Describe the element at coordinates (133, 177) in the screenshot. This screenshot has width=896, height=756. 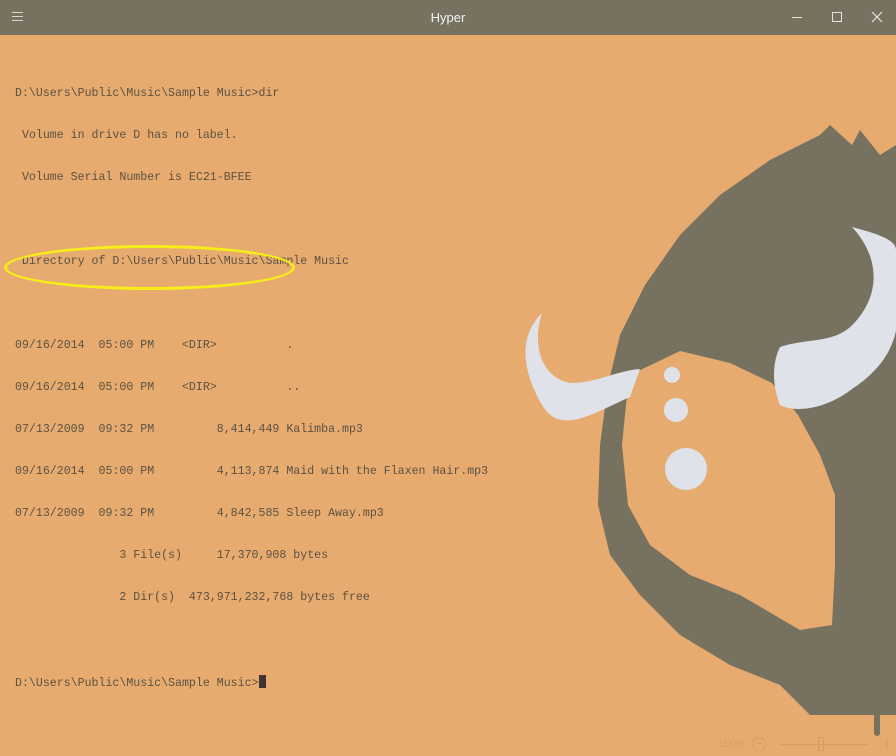
I see `terminal-line: Volume Serial Number is EC21-BFEE` at that location.